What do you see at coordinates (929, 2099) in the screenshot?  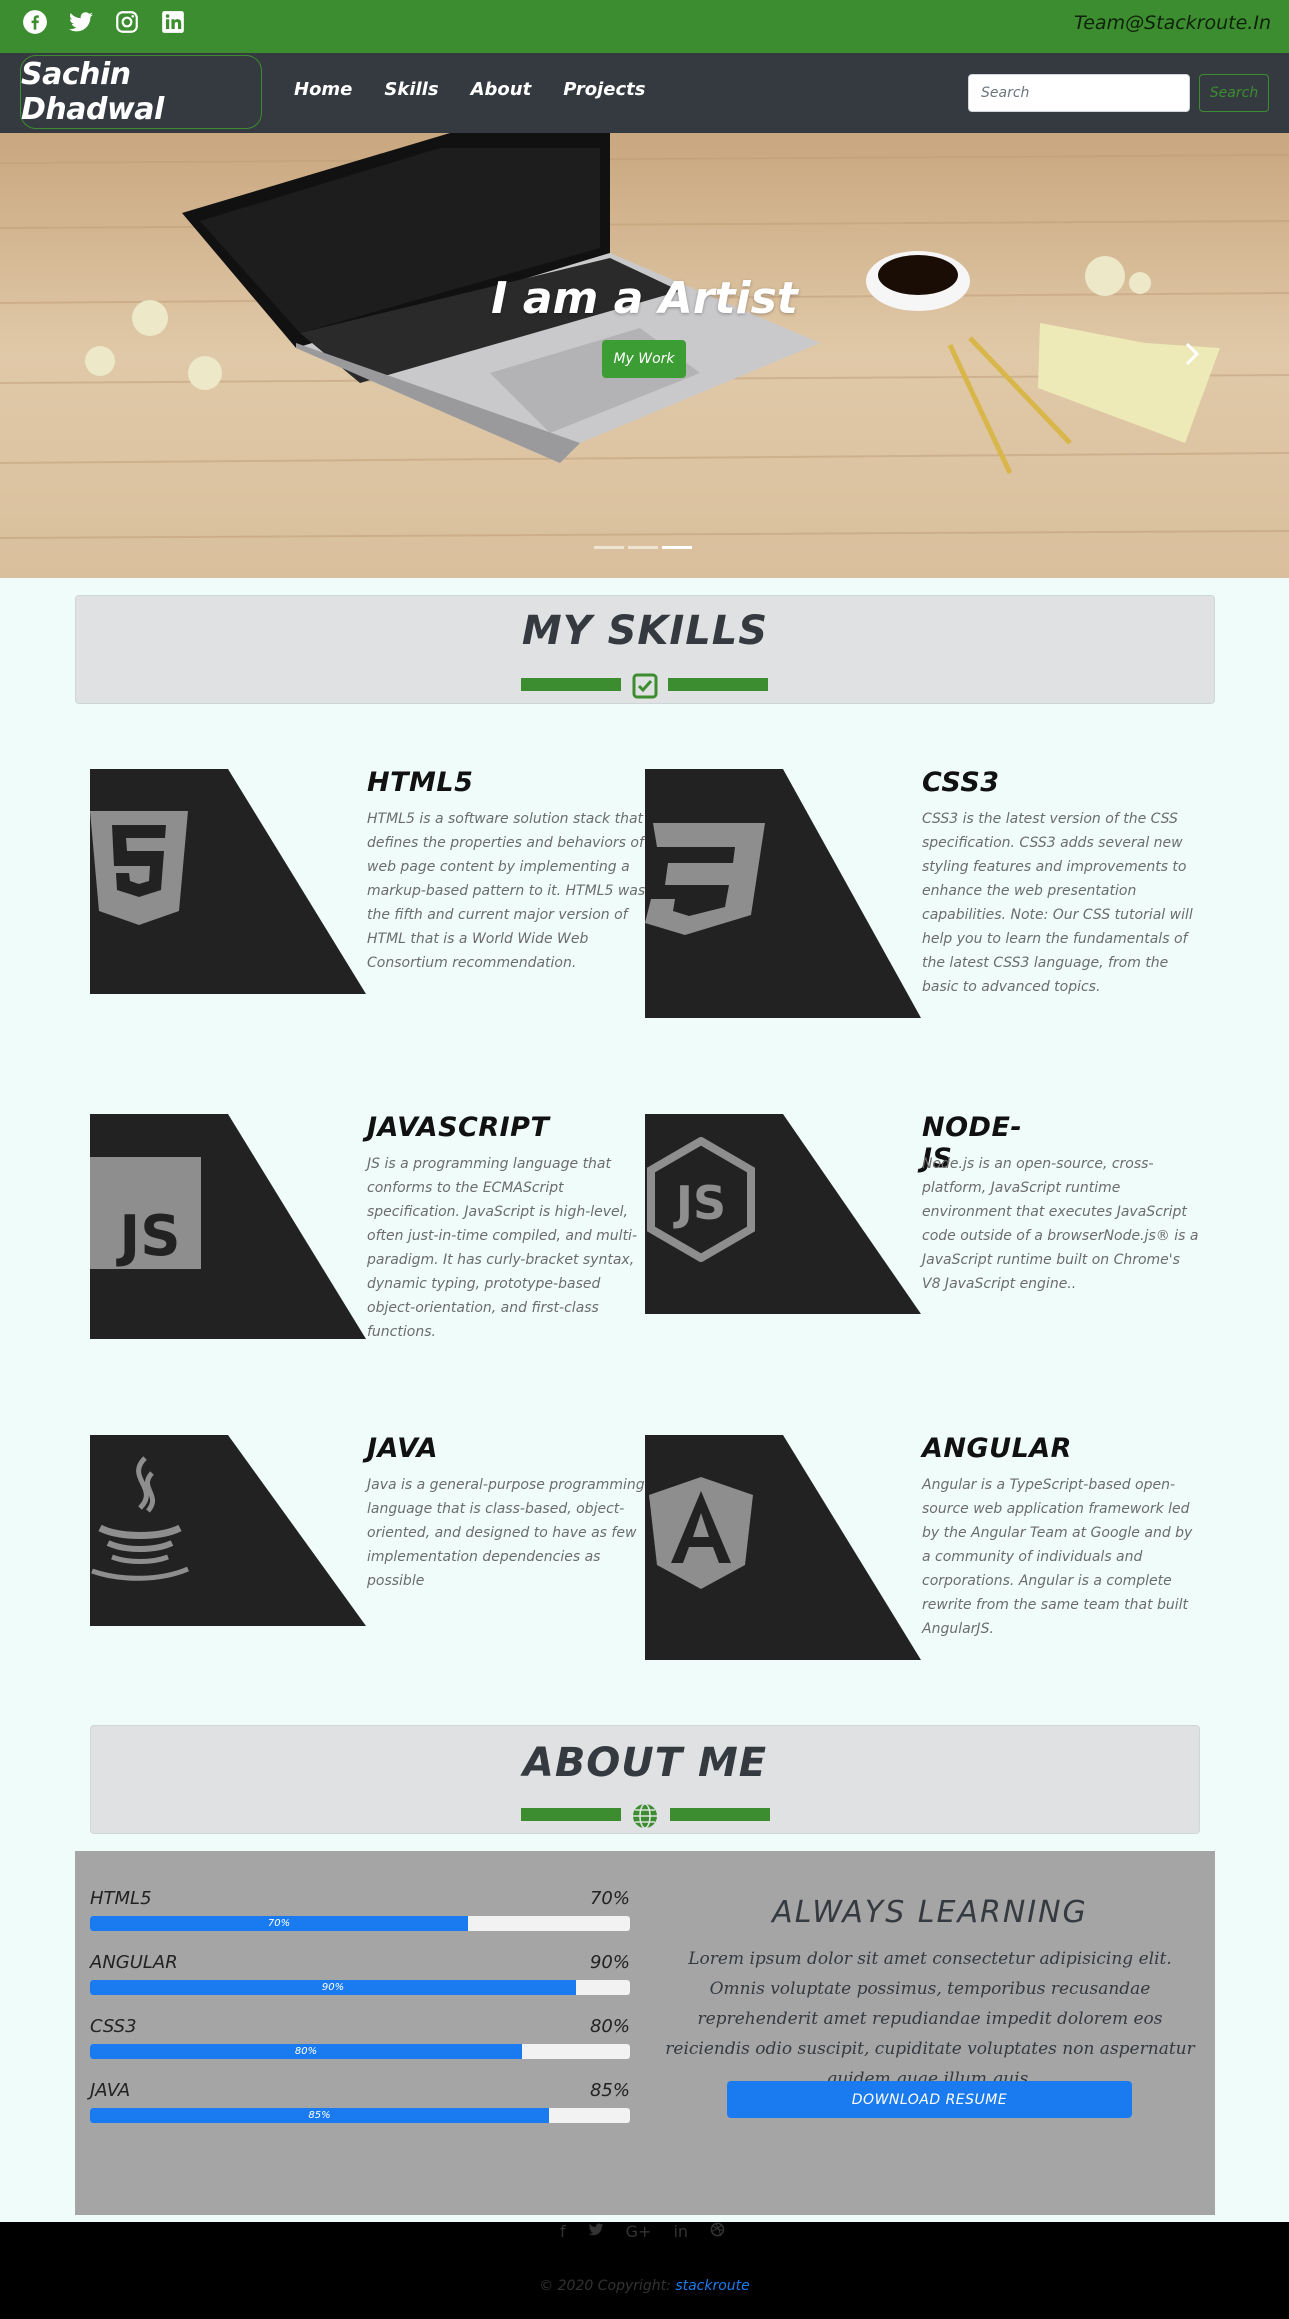 I see `download-resume-button: DOWNLOAD RESUME` at bounding box center [929, 2099].